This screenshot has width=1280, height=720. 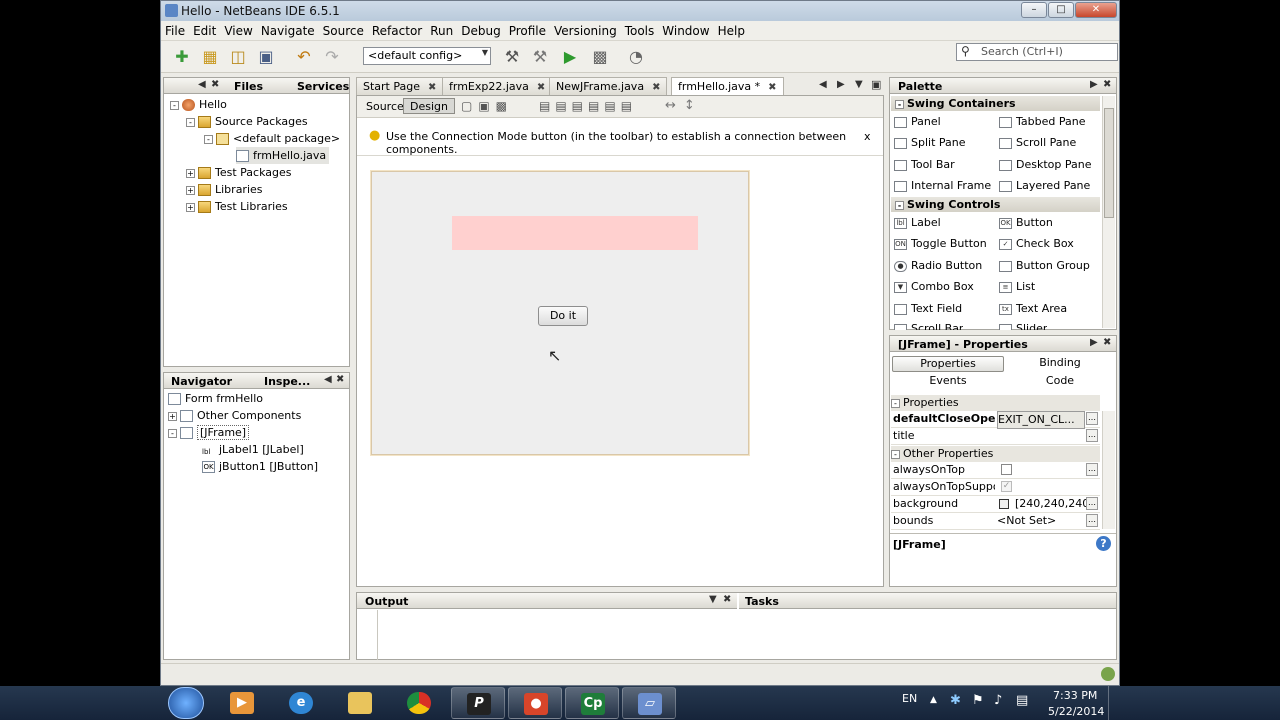 I want to click on run-icon: ▶, so click(x=570, y=57).